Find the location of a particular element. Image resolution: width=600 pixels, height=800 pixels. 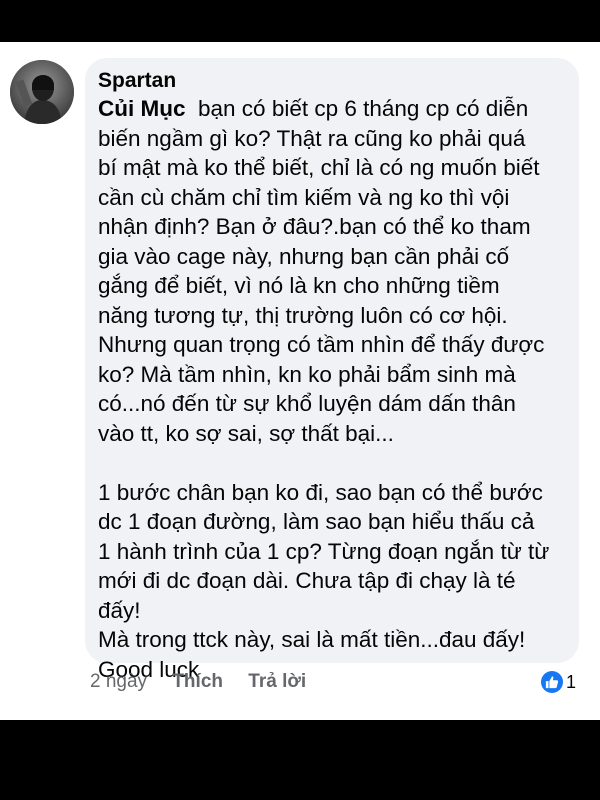

text-line: ko? Mà tầm nhìn, kn ko phải bẩm sinh mà is located at coordinates (307, 374).